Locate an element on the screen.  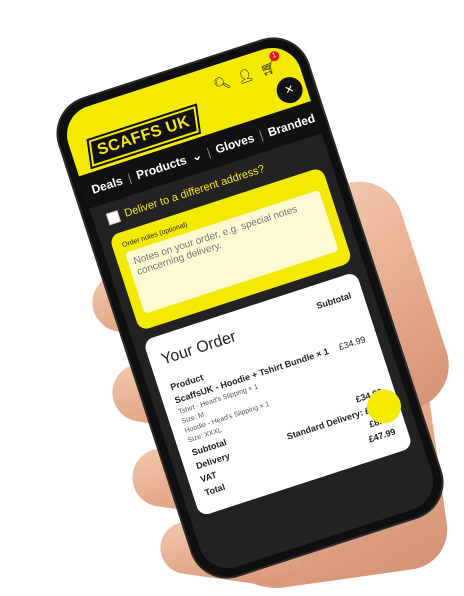
cart-count-badge: 1 is located at coordinates (274, 56).